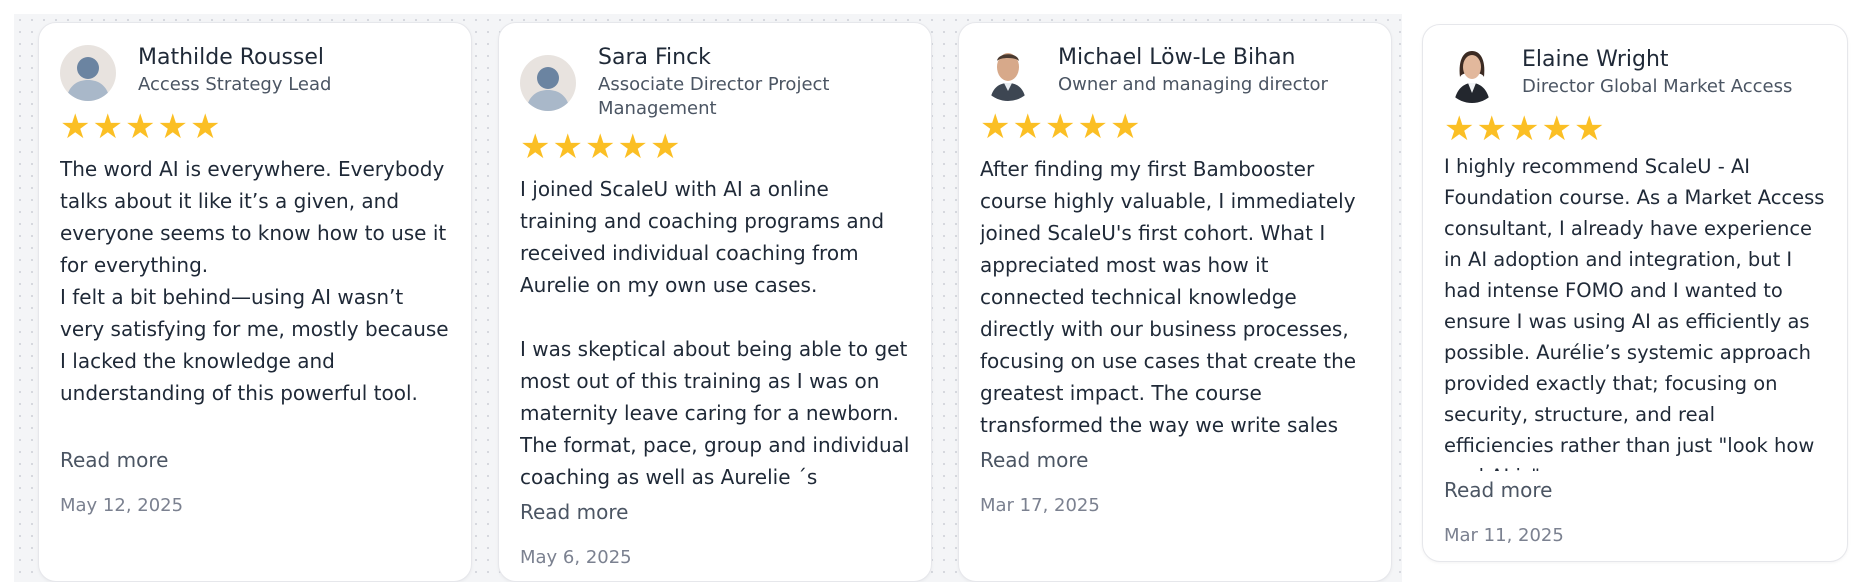  I want to click on reviewer-role: Owner and managing director, so click(1193, 84).